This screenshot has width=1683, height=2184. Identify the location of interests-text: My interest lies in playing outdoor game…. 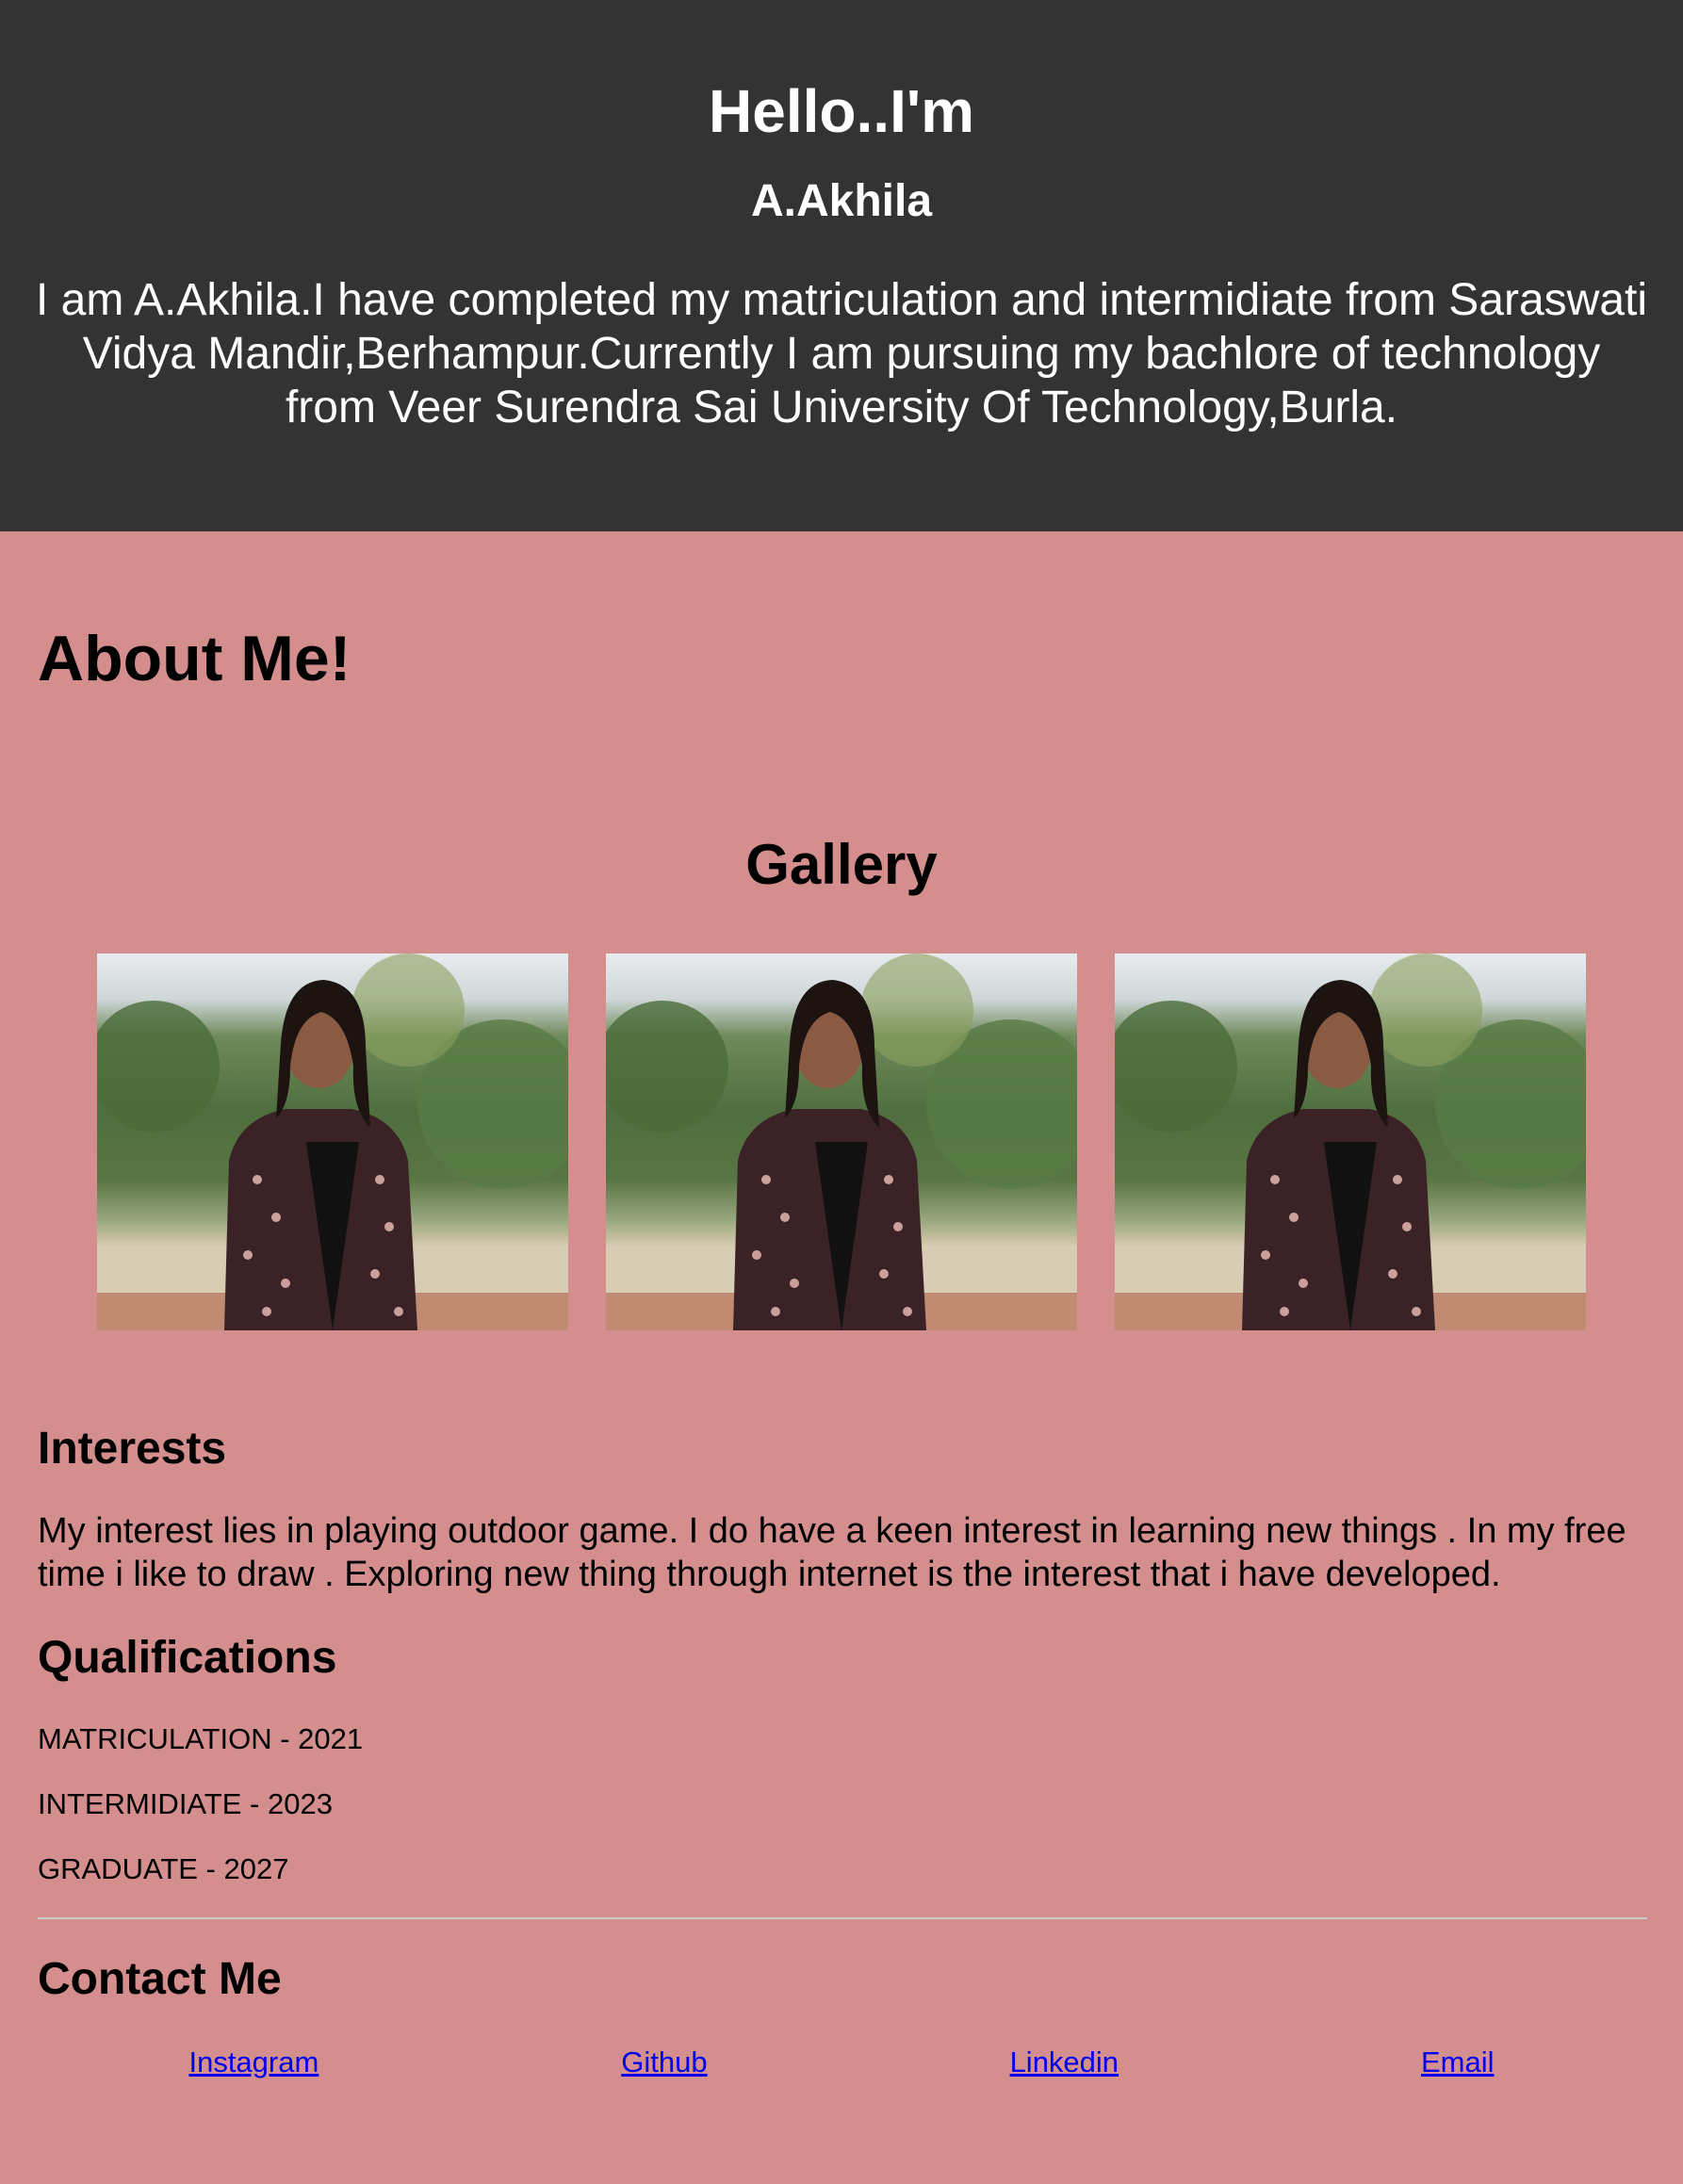
(832, 1552).